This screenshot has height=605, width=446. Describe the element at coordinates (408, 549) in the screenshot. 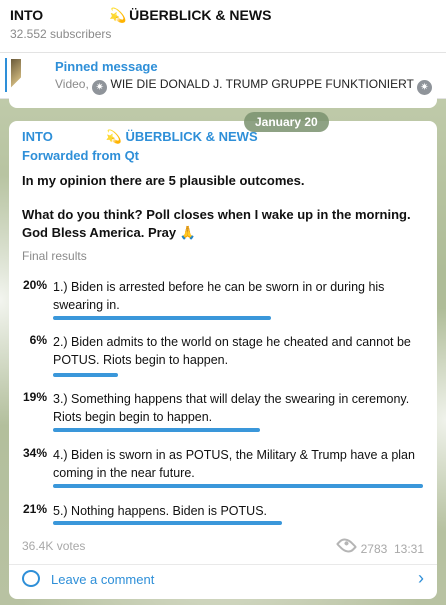

I see `message-time: 13:31` at that location.